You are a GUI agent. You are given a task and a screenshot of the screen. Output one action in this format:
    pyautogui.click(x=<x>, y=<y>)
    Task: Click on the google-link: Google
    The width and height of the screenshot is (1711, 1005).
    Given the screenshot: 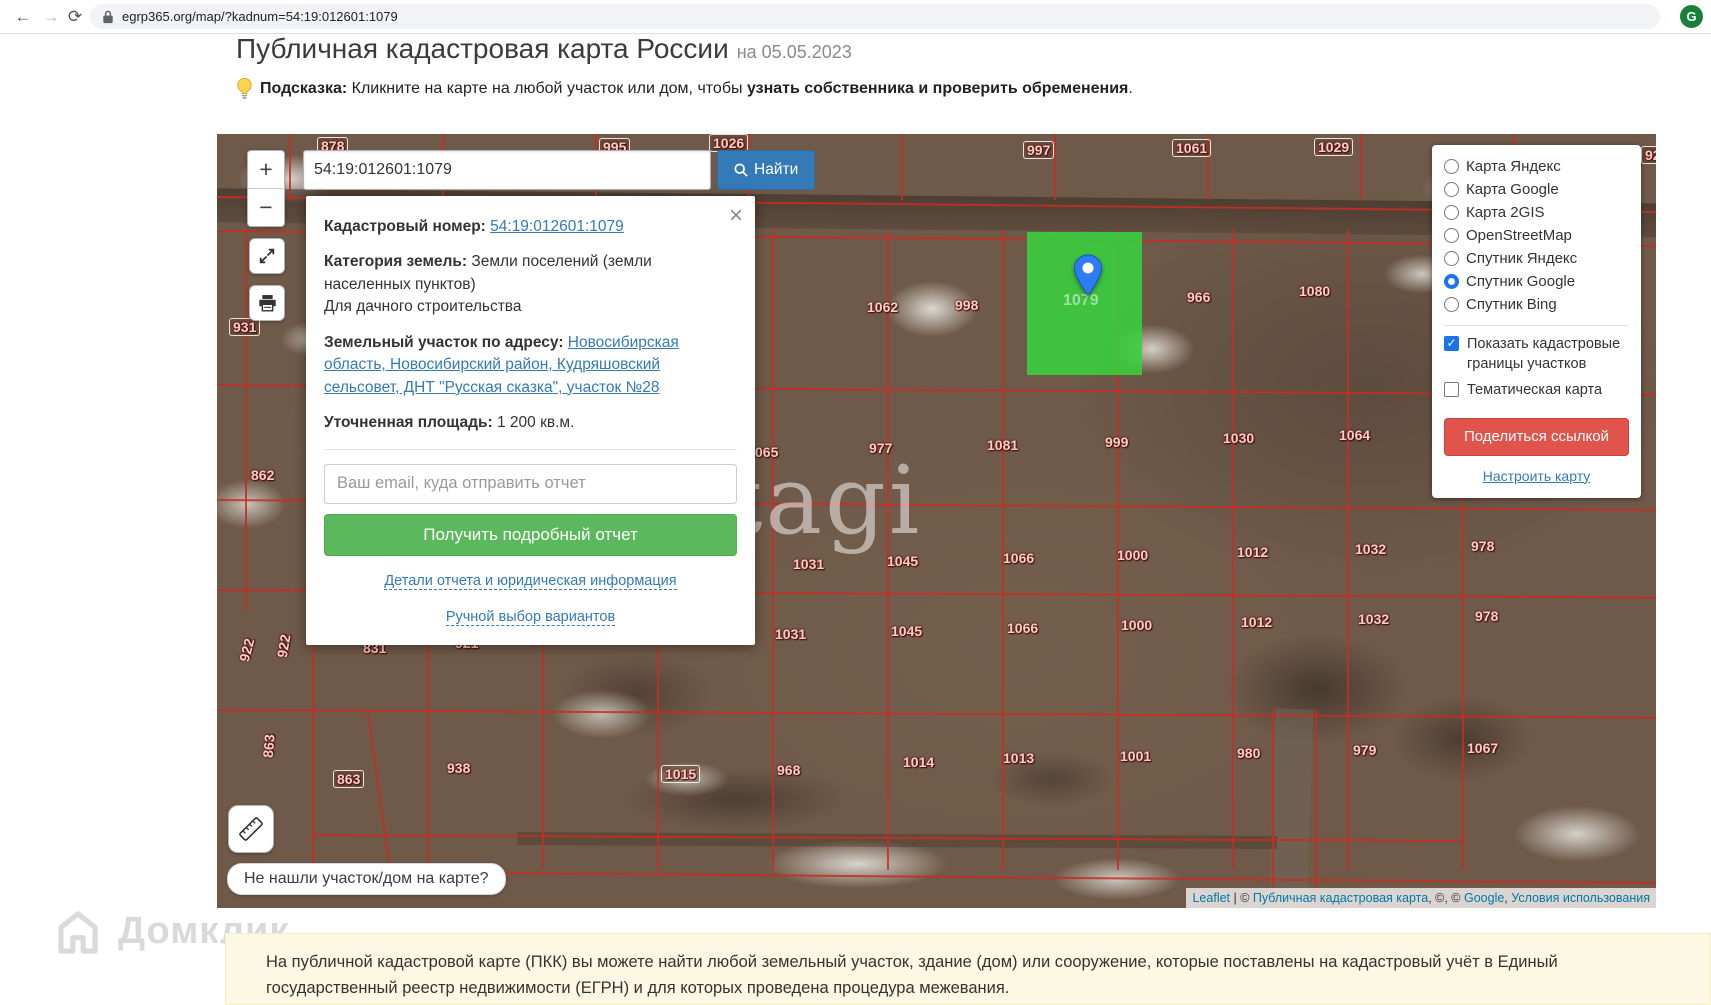 What is the action you would take?
    pyautogui.click(x=1484, y=898)
    